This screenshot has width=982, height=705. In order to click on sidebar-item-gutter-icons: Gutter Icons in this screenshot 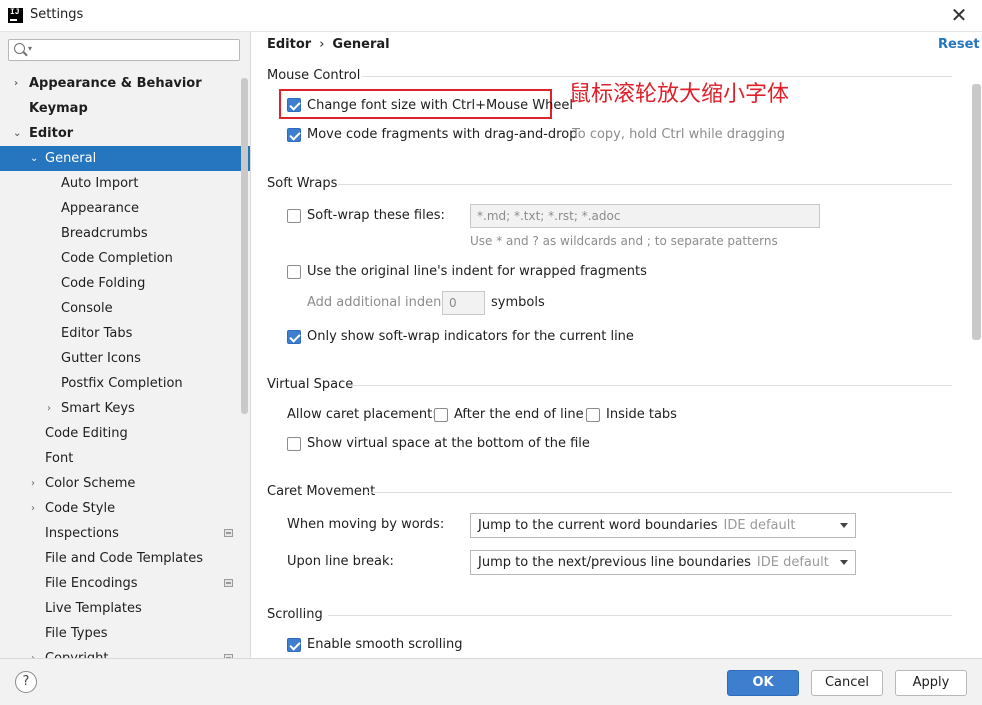, I will do `click(125, 358)`.